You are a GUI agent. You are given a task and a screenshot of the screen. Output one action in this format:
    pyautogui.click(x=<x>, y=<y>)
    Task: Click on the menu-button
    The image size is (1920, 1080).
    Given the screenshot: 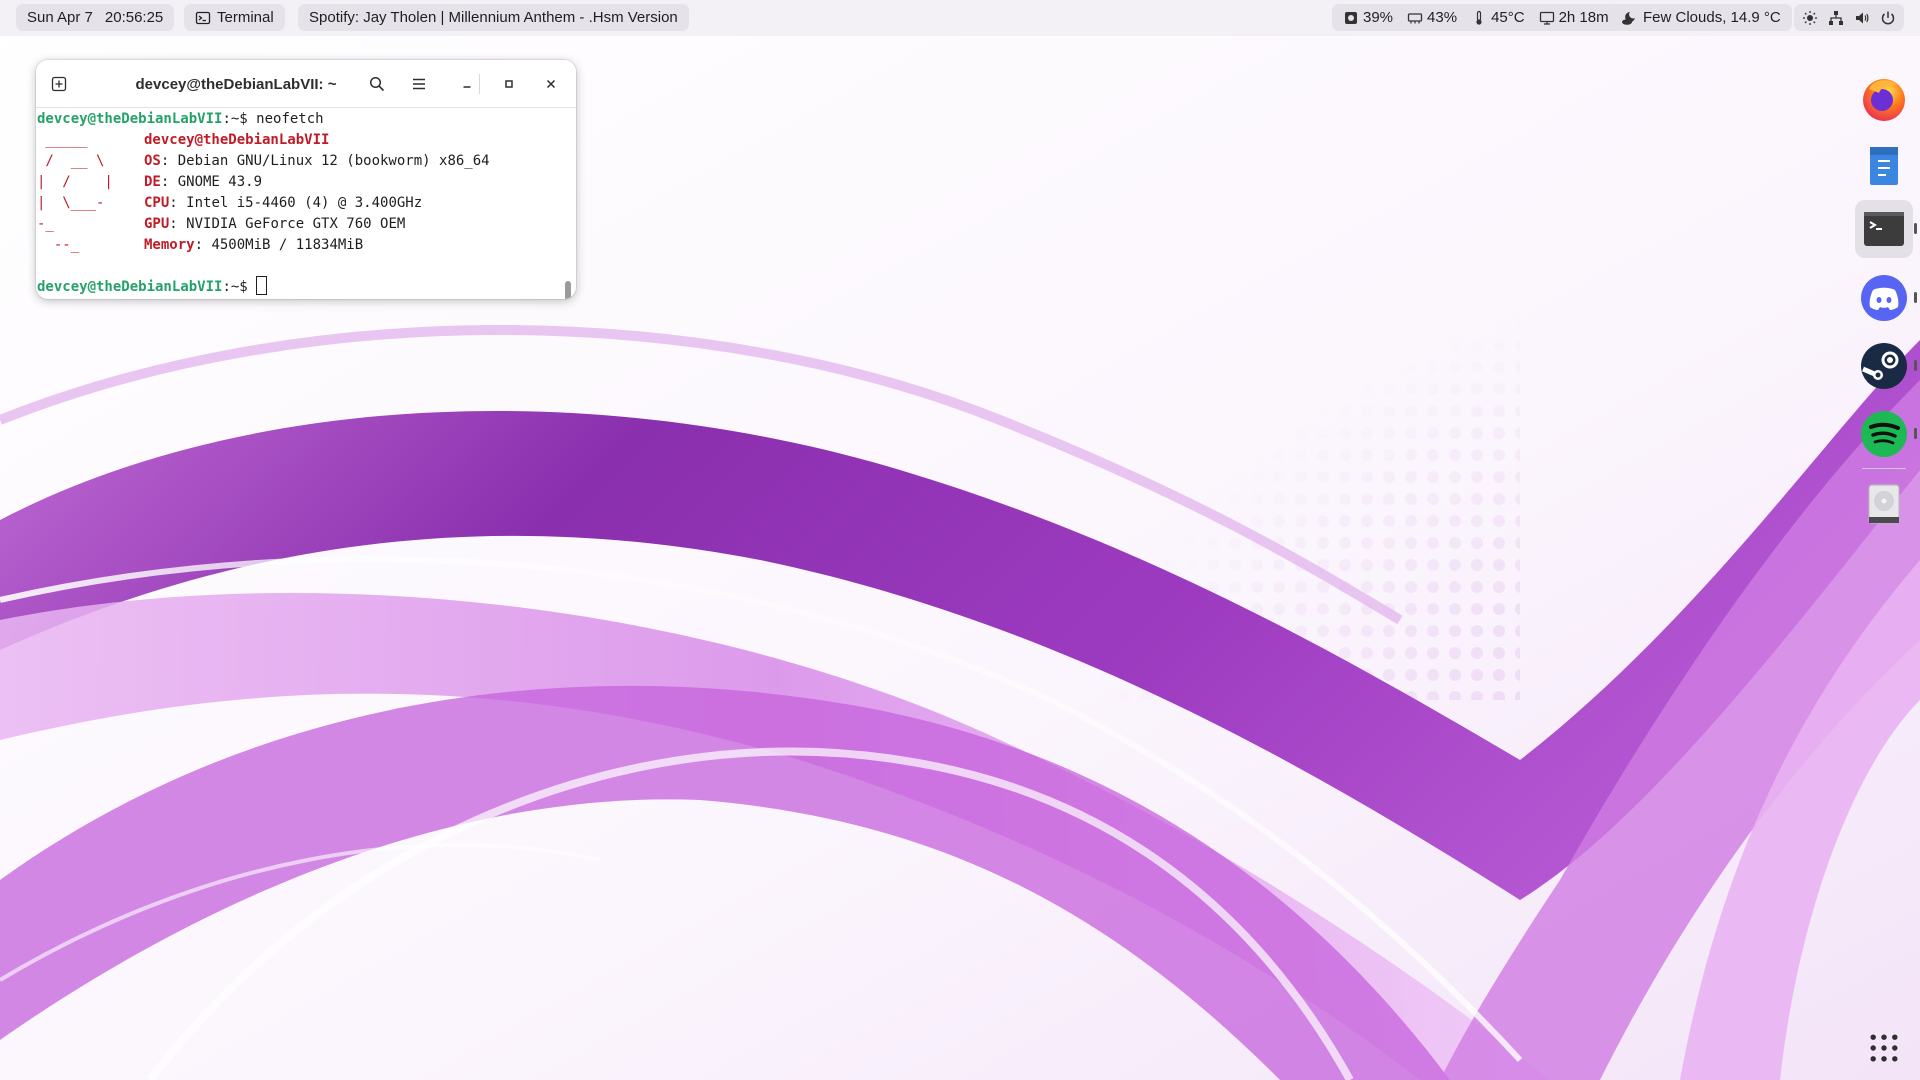 What is the action you would take?
    pyautogui.click(x=419, y=84)
    